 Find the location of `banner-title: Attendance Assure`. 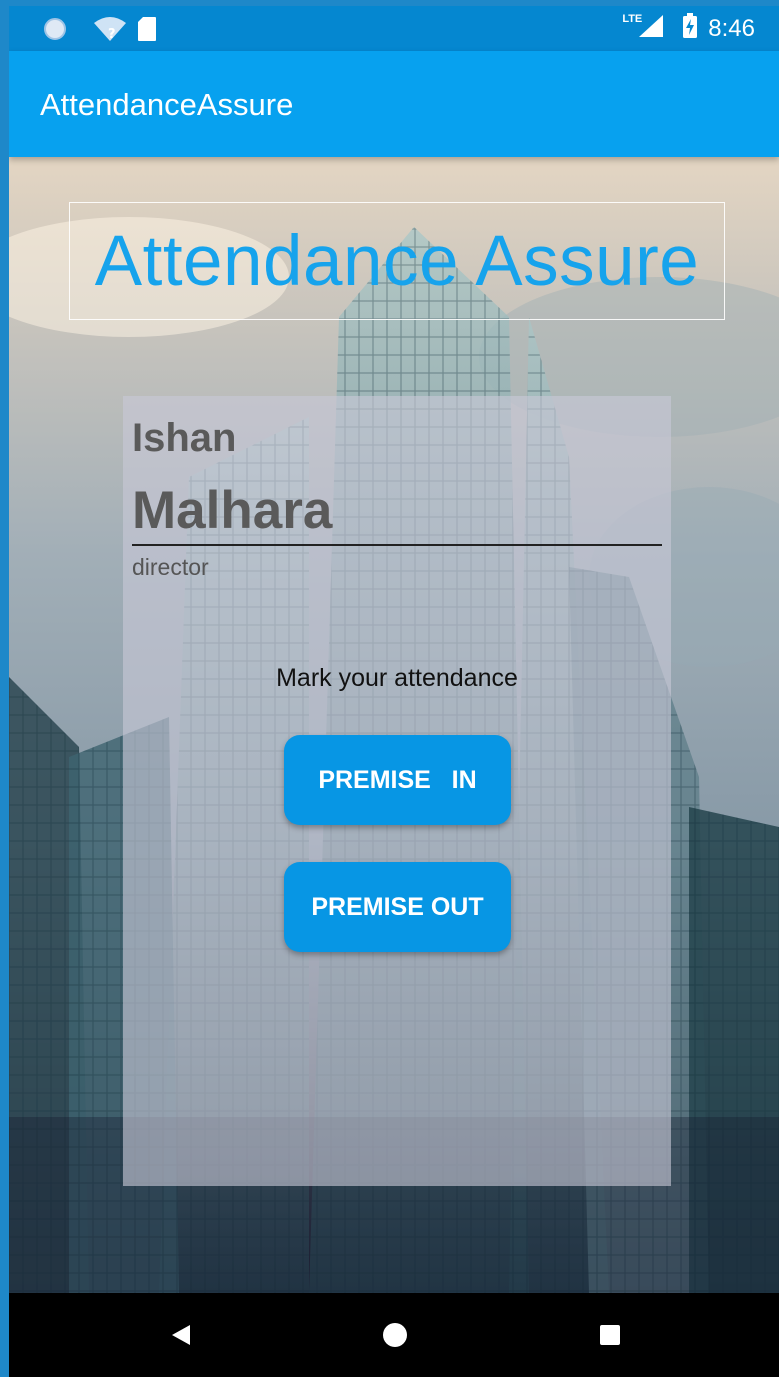

banner-title: Attendance Assure is located at coordinates (397, 261).